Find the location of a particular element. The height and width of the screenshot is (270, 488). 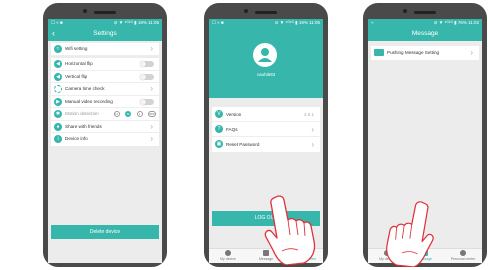

settings-row-camera-time: Camera time check › is located at coordinates (105, 89).